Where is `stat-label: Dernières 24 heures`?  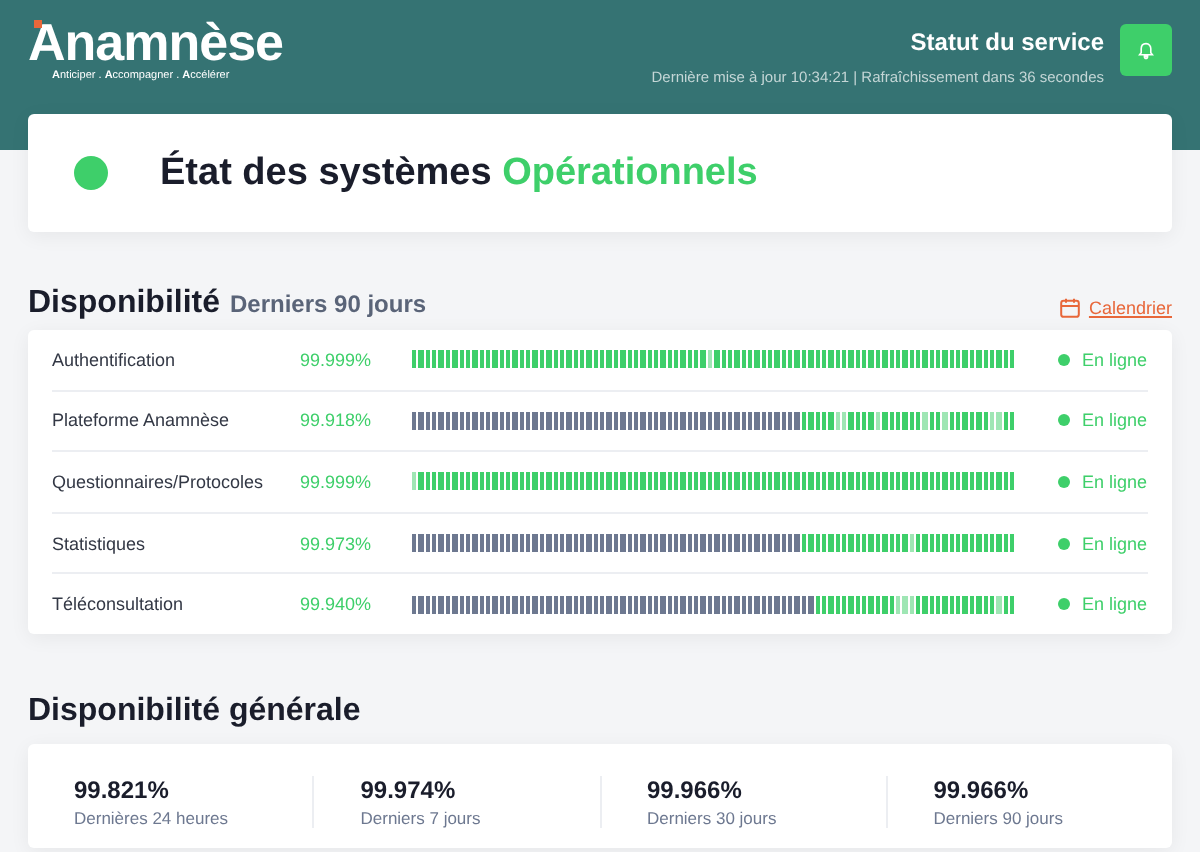
stat-label: Dernières 24 heures is located at coordinates (152, 817).